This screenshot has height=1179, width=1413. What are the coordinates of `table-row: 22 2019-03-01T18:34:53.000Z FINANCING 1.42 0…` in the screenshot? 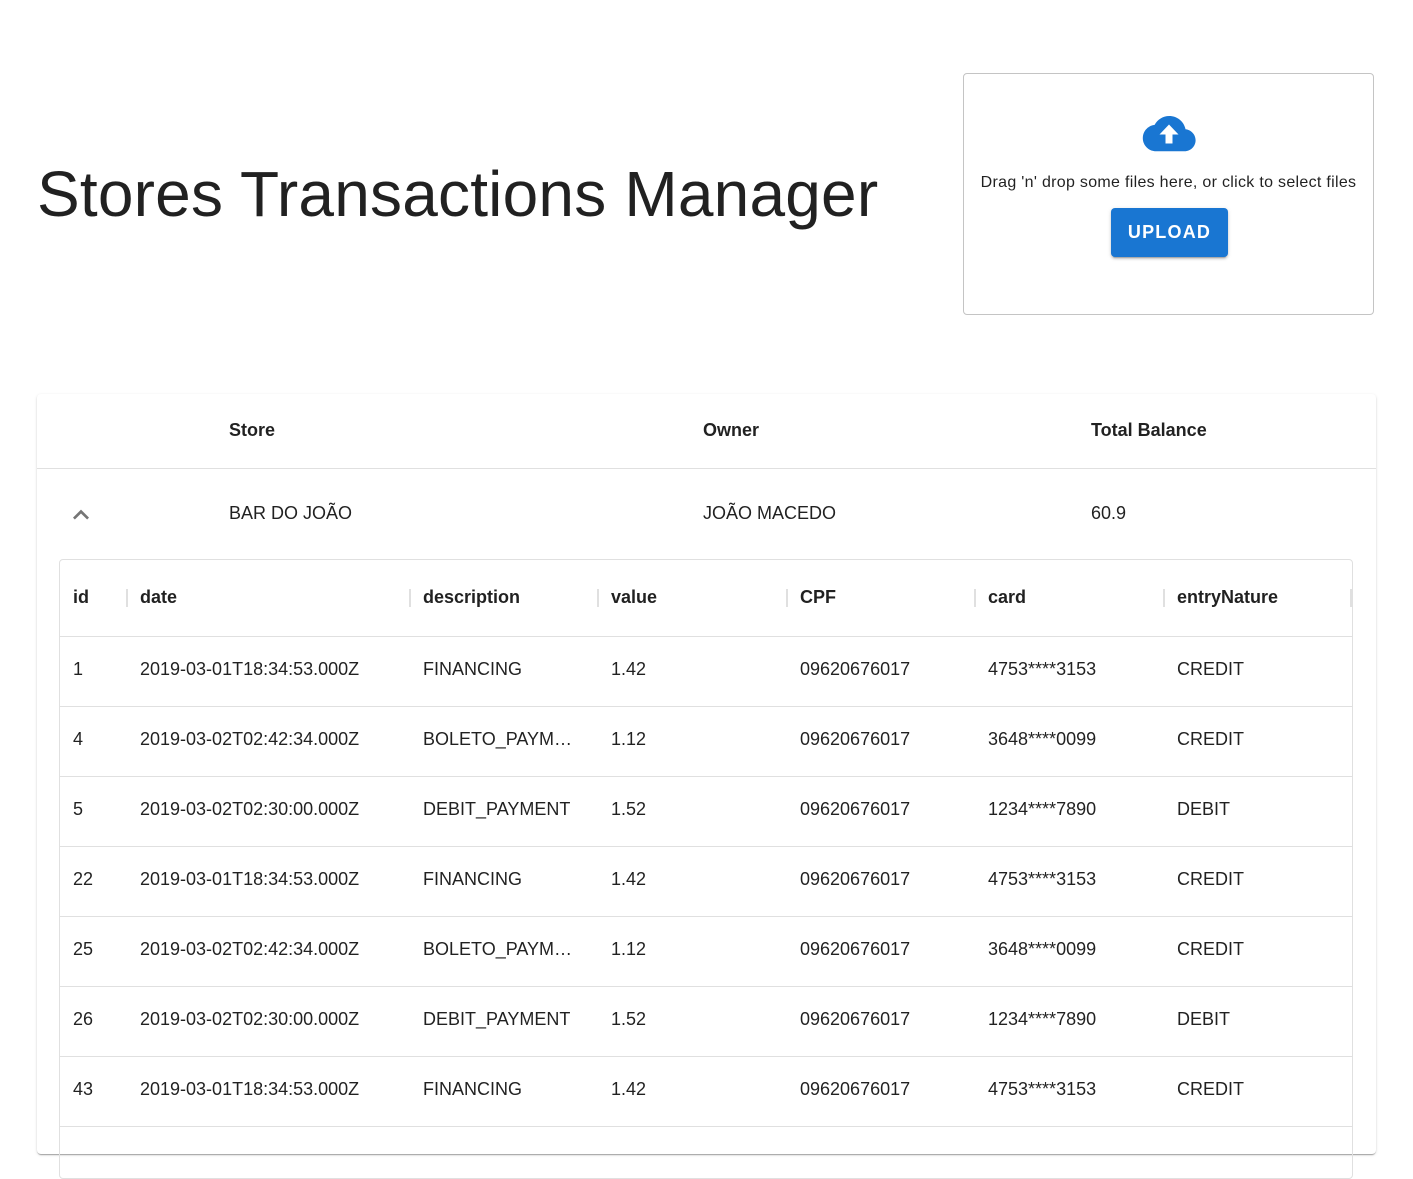 It's located at (706, 882).